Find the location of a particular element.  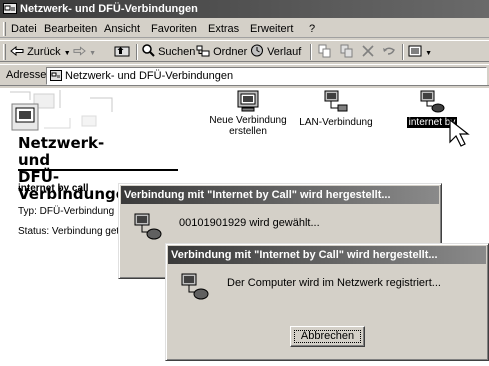

delete-button is located at coordinates (368, 52).